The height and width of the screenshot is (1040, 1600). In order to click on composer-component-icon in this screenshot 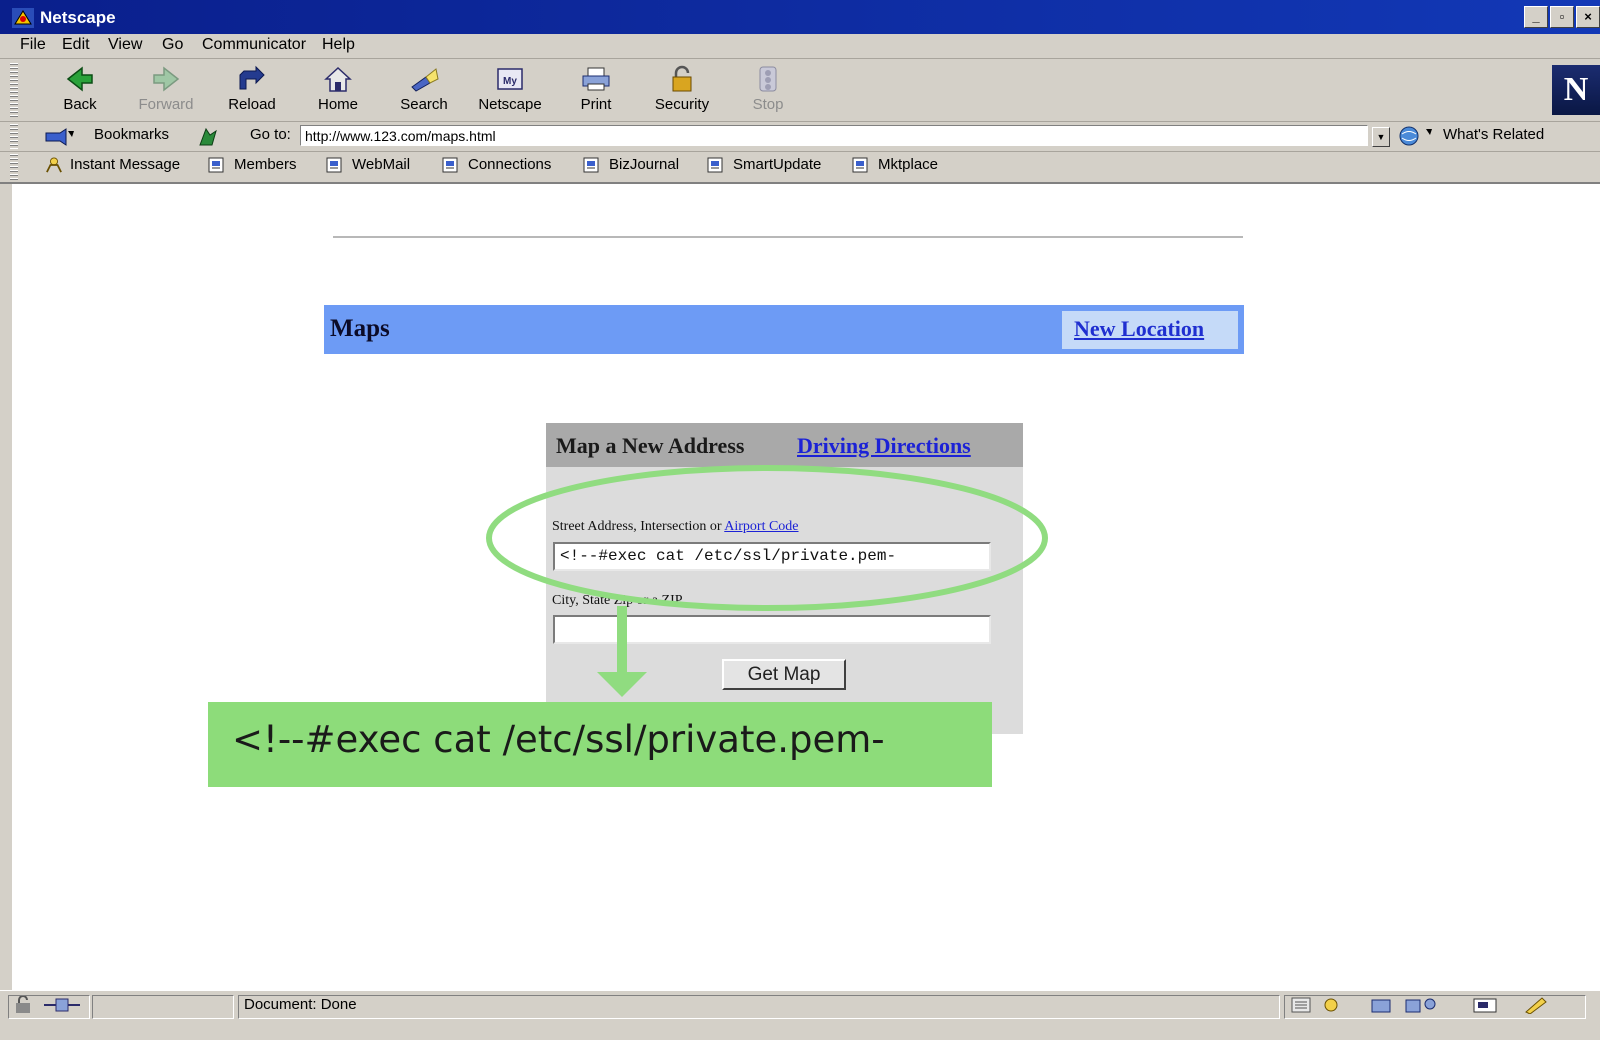, I will do `click(1486, 1005)`.